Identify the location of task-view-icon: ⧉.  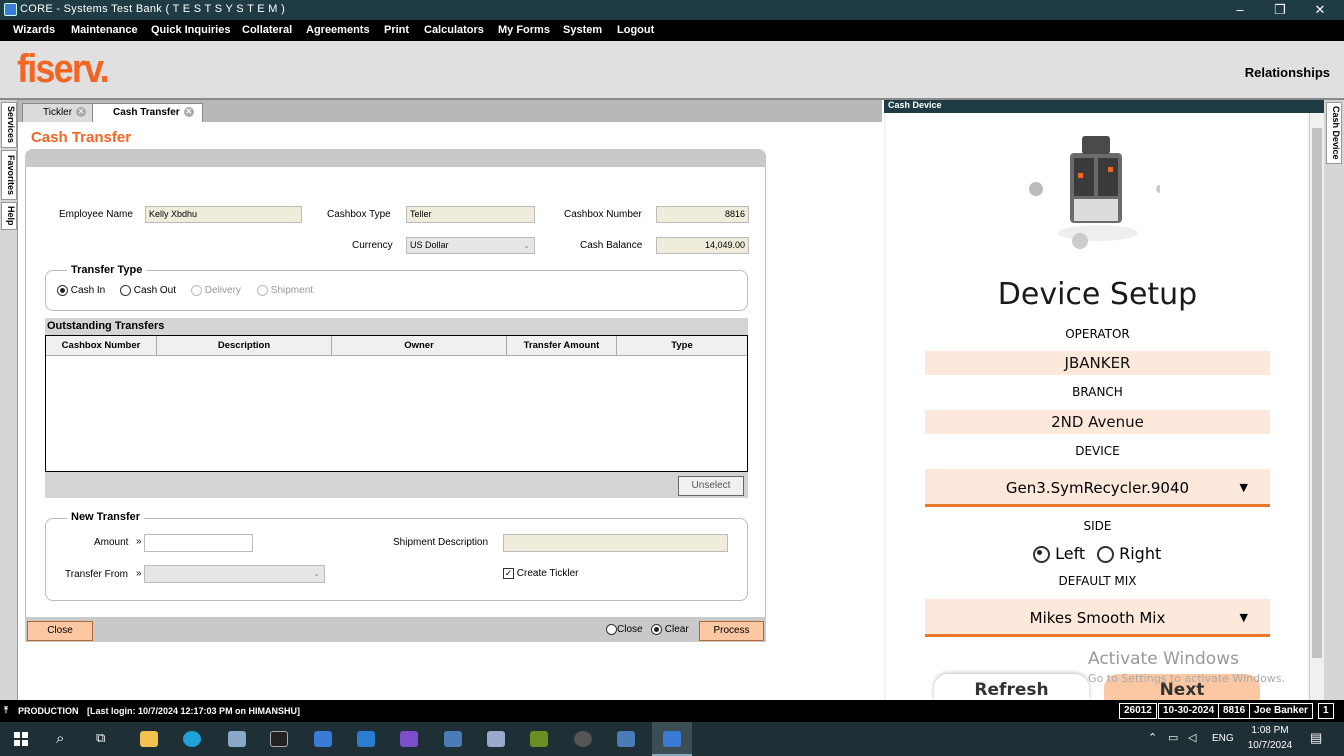
(100, 738).